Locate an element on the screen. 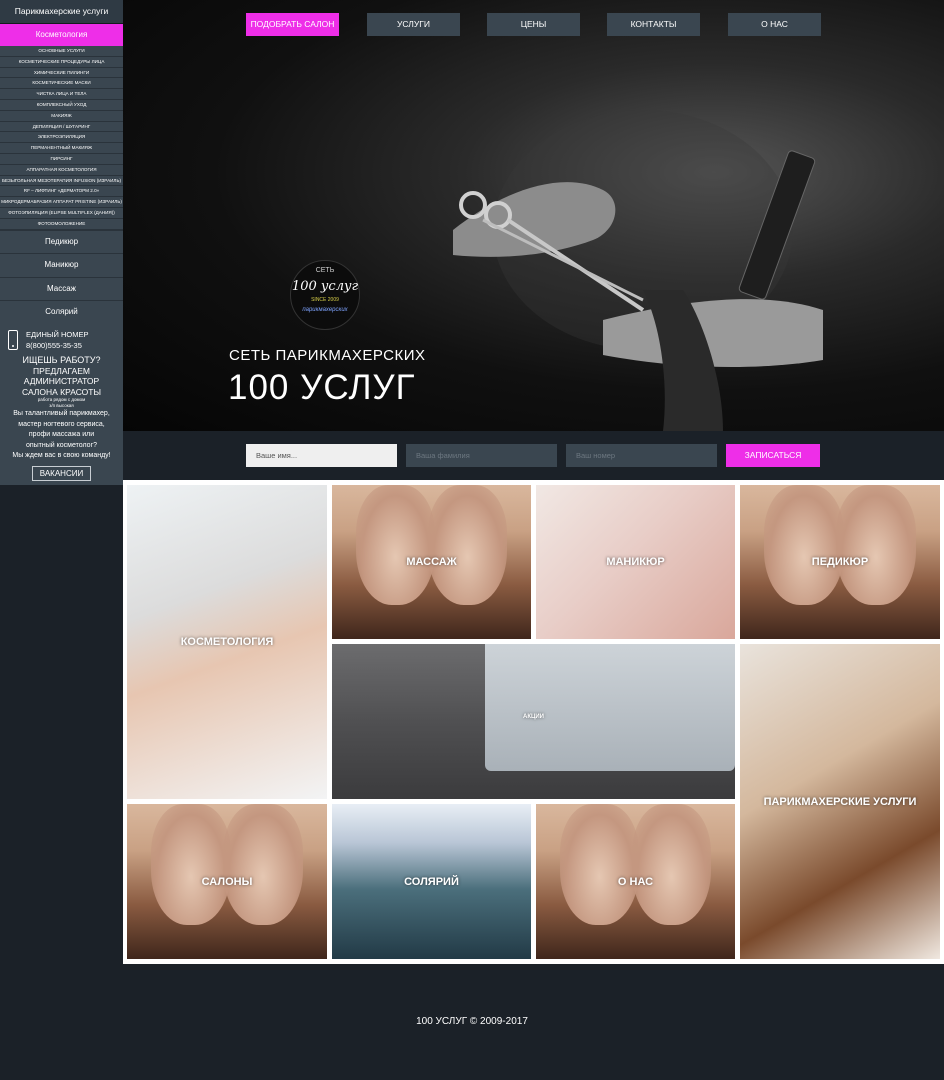  submenu-item: Перманентный макияж is located at coordinates (61, 148).